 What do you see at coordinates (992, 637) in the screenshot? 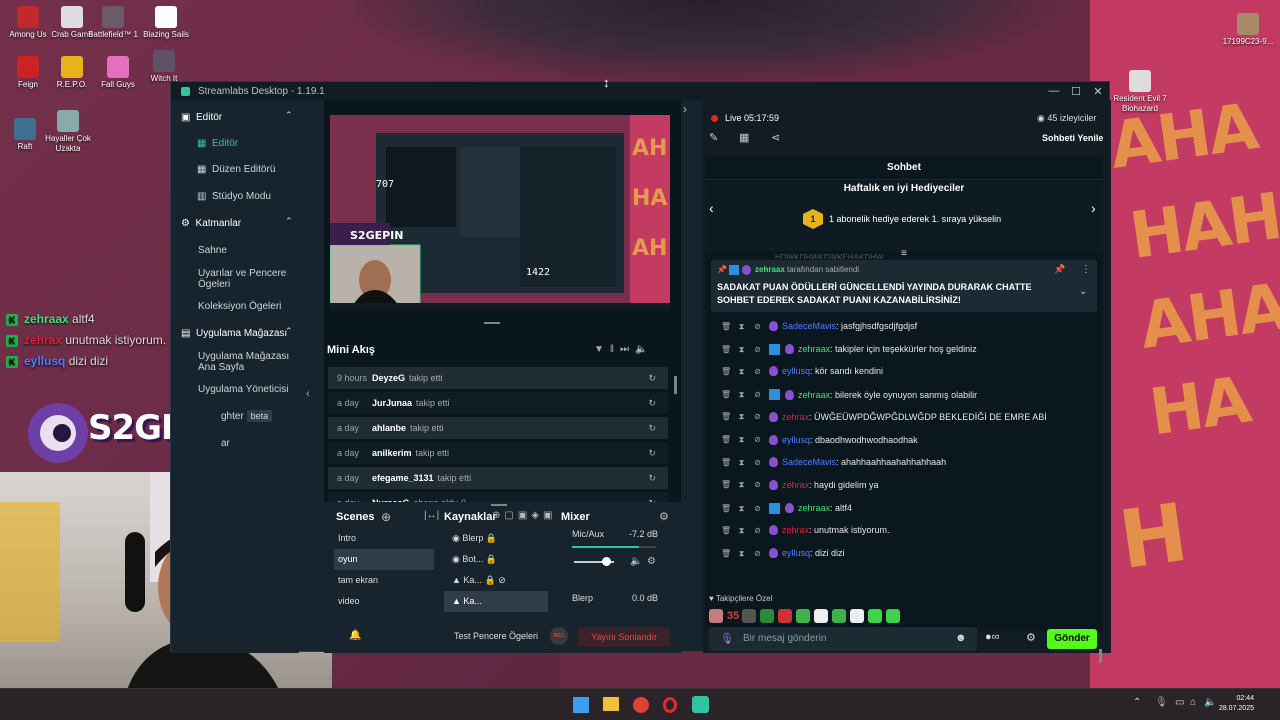
I see `commands-icon: ●∞` at bounding box center [992, 637].